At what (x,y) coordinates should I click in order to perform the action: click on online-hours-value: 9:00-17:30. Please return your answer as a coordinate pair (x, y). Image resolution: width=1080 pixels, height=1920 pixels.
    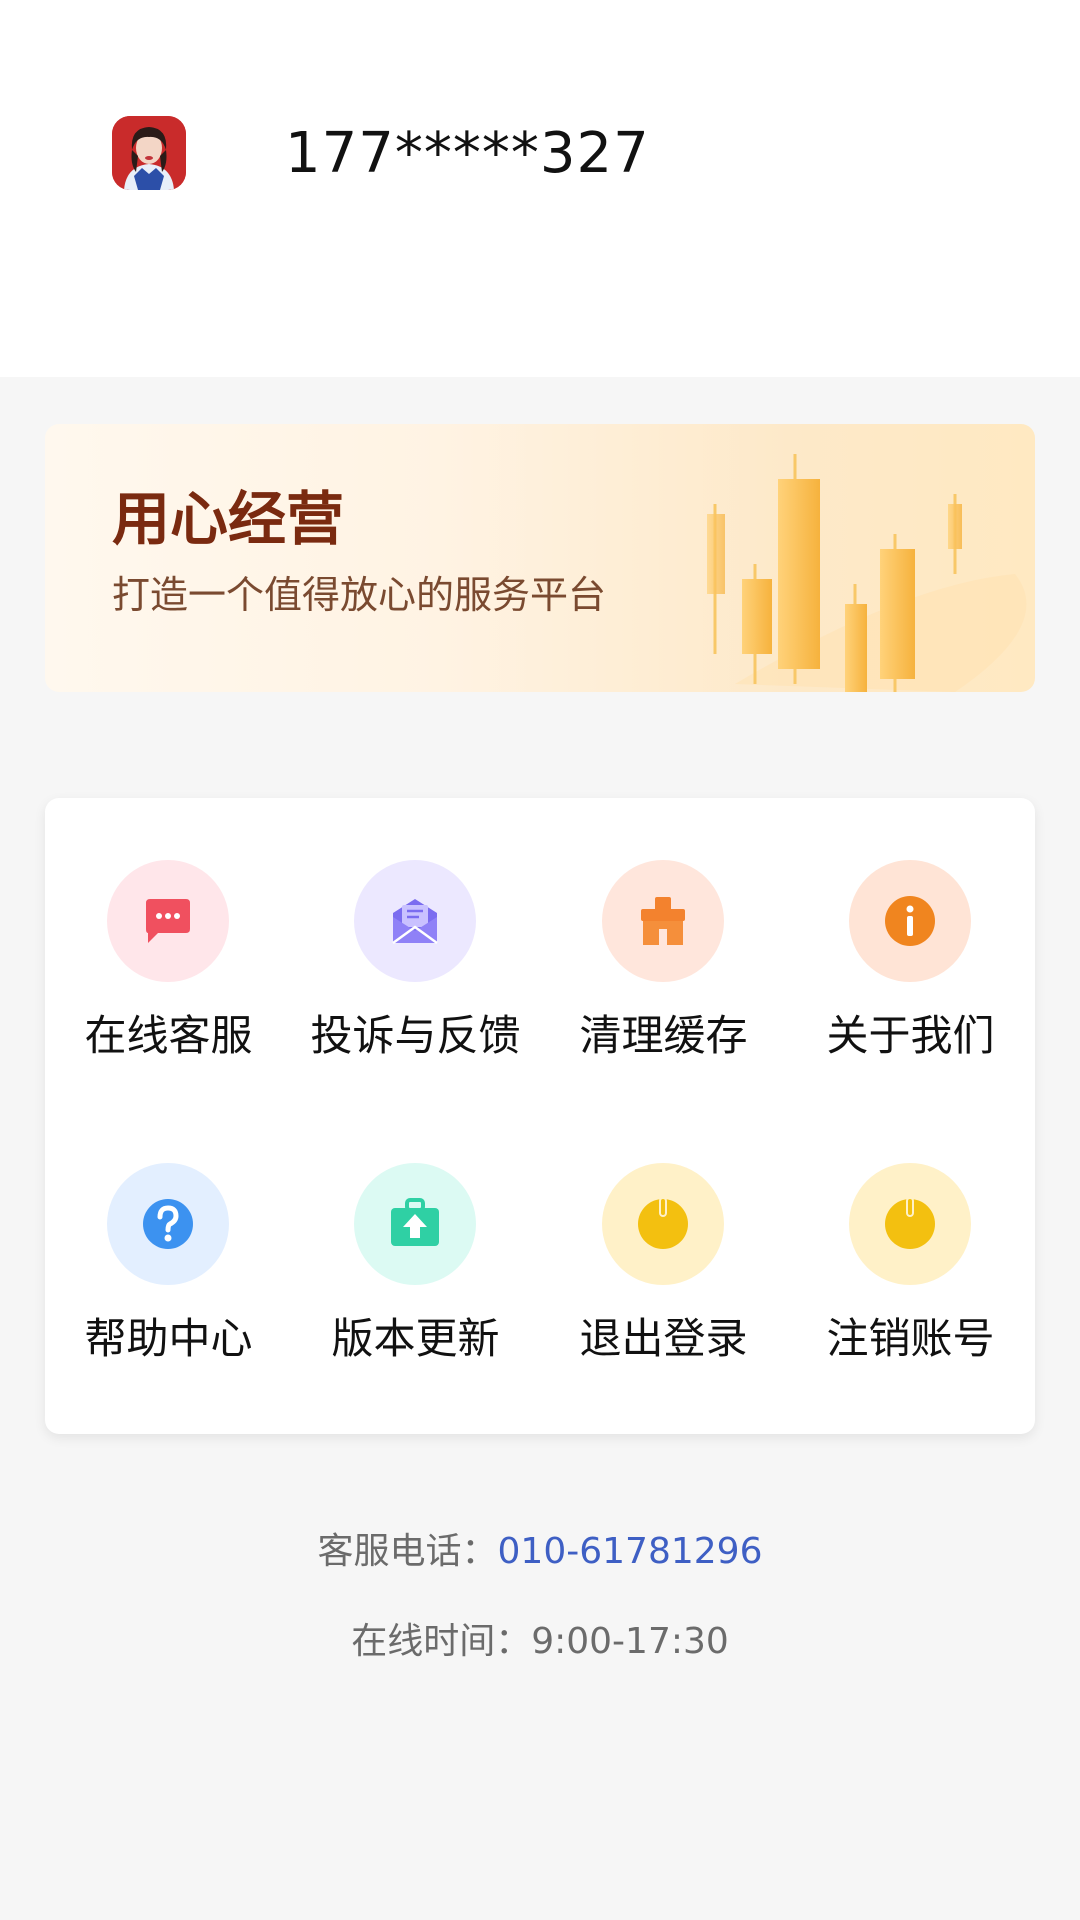
    Looking at the image, I should click on (630, 1641).